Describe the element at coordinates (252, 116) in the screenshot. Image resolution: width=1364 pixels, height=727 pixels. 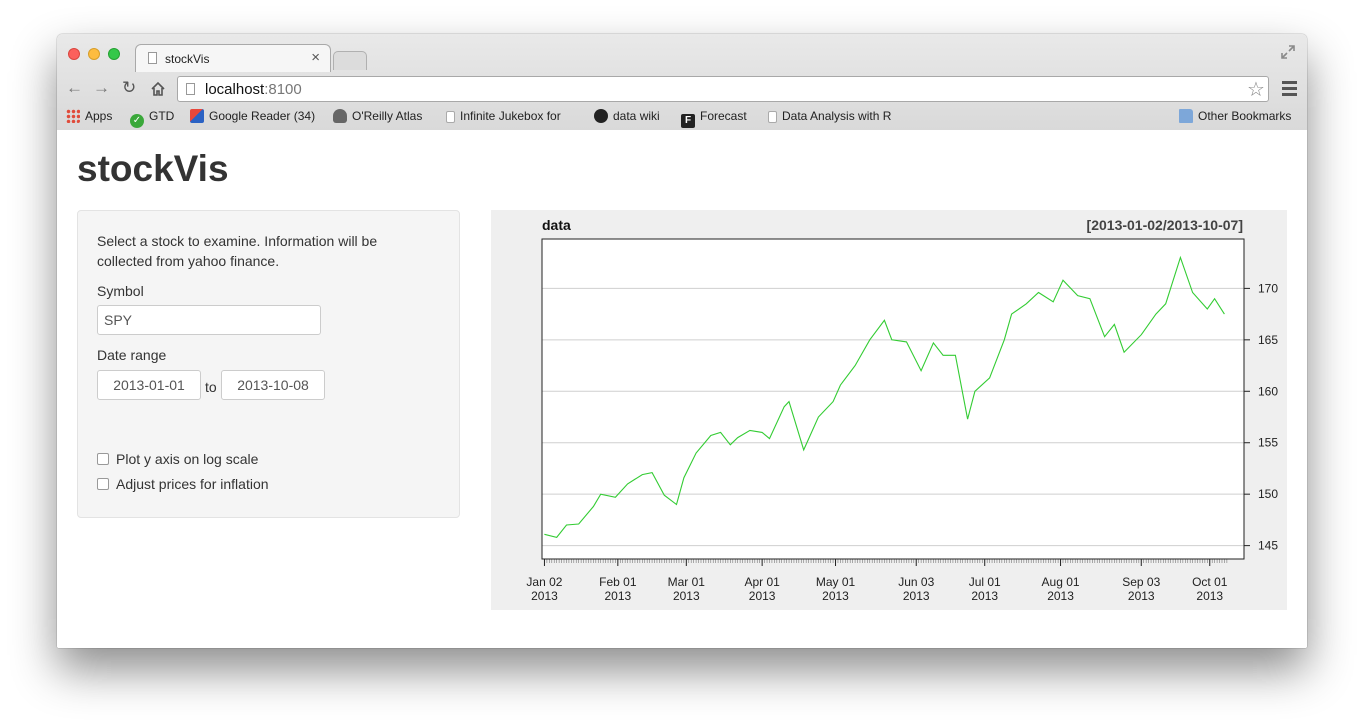
I see `bookmark-google-reader: Google Reader (34)` at that location.